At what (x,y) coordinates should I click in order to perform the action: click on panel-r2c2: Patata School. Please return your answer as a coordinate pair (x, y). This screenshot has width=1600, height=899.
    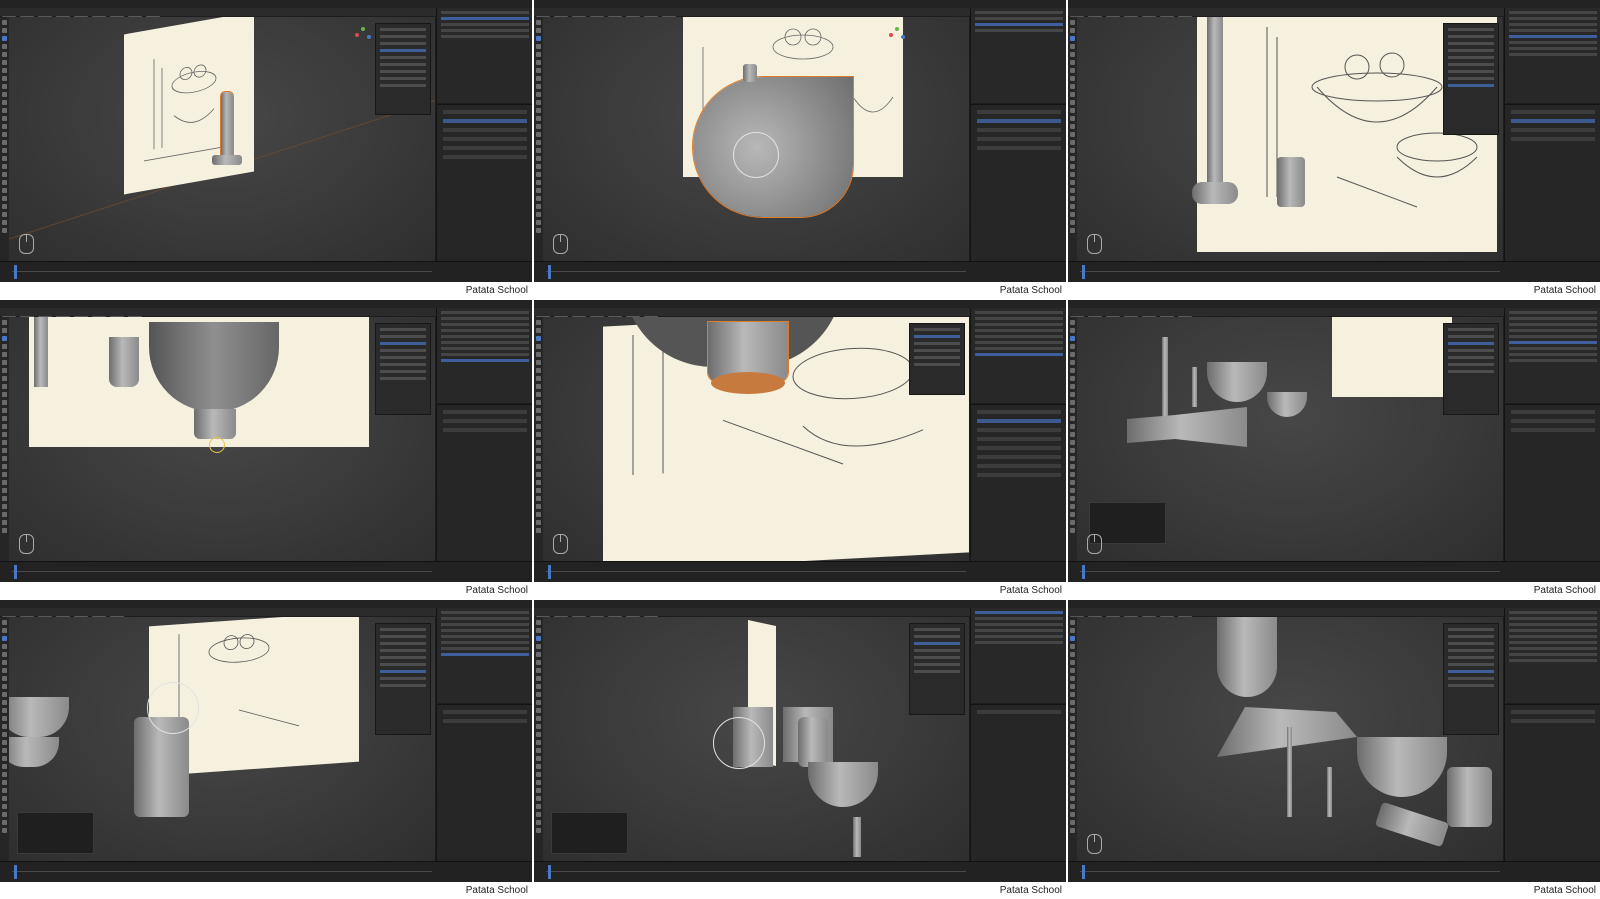
    Looking at the image, I should click on (800, 449).